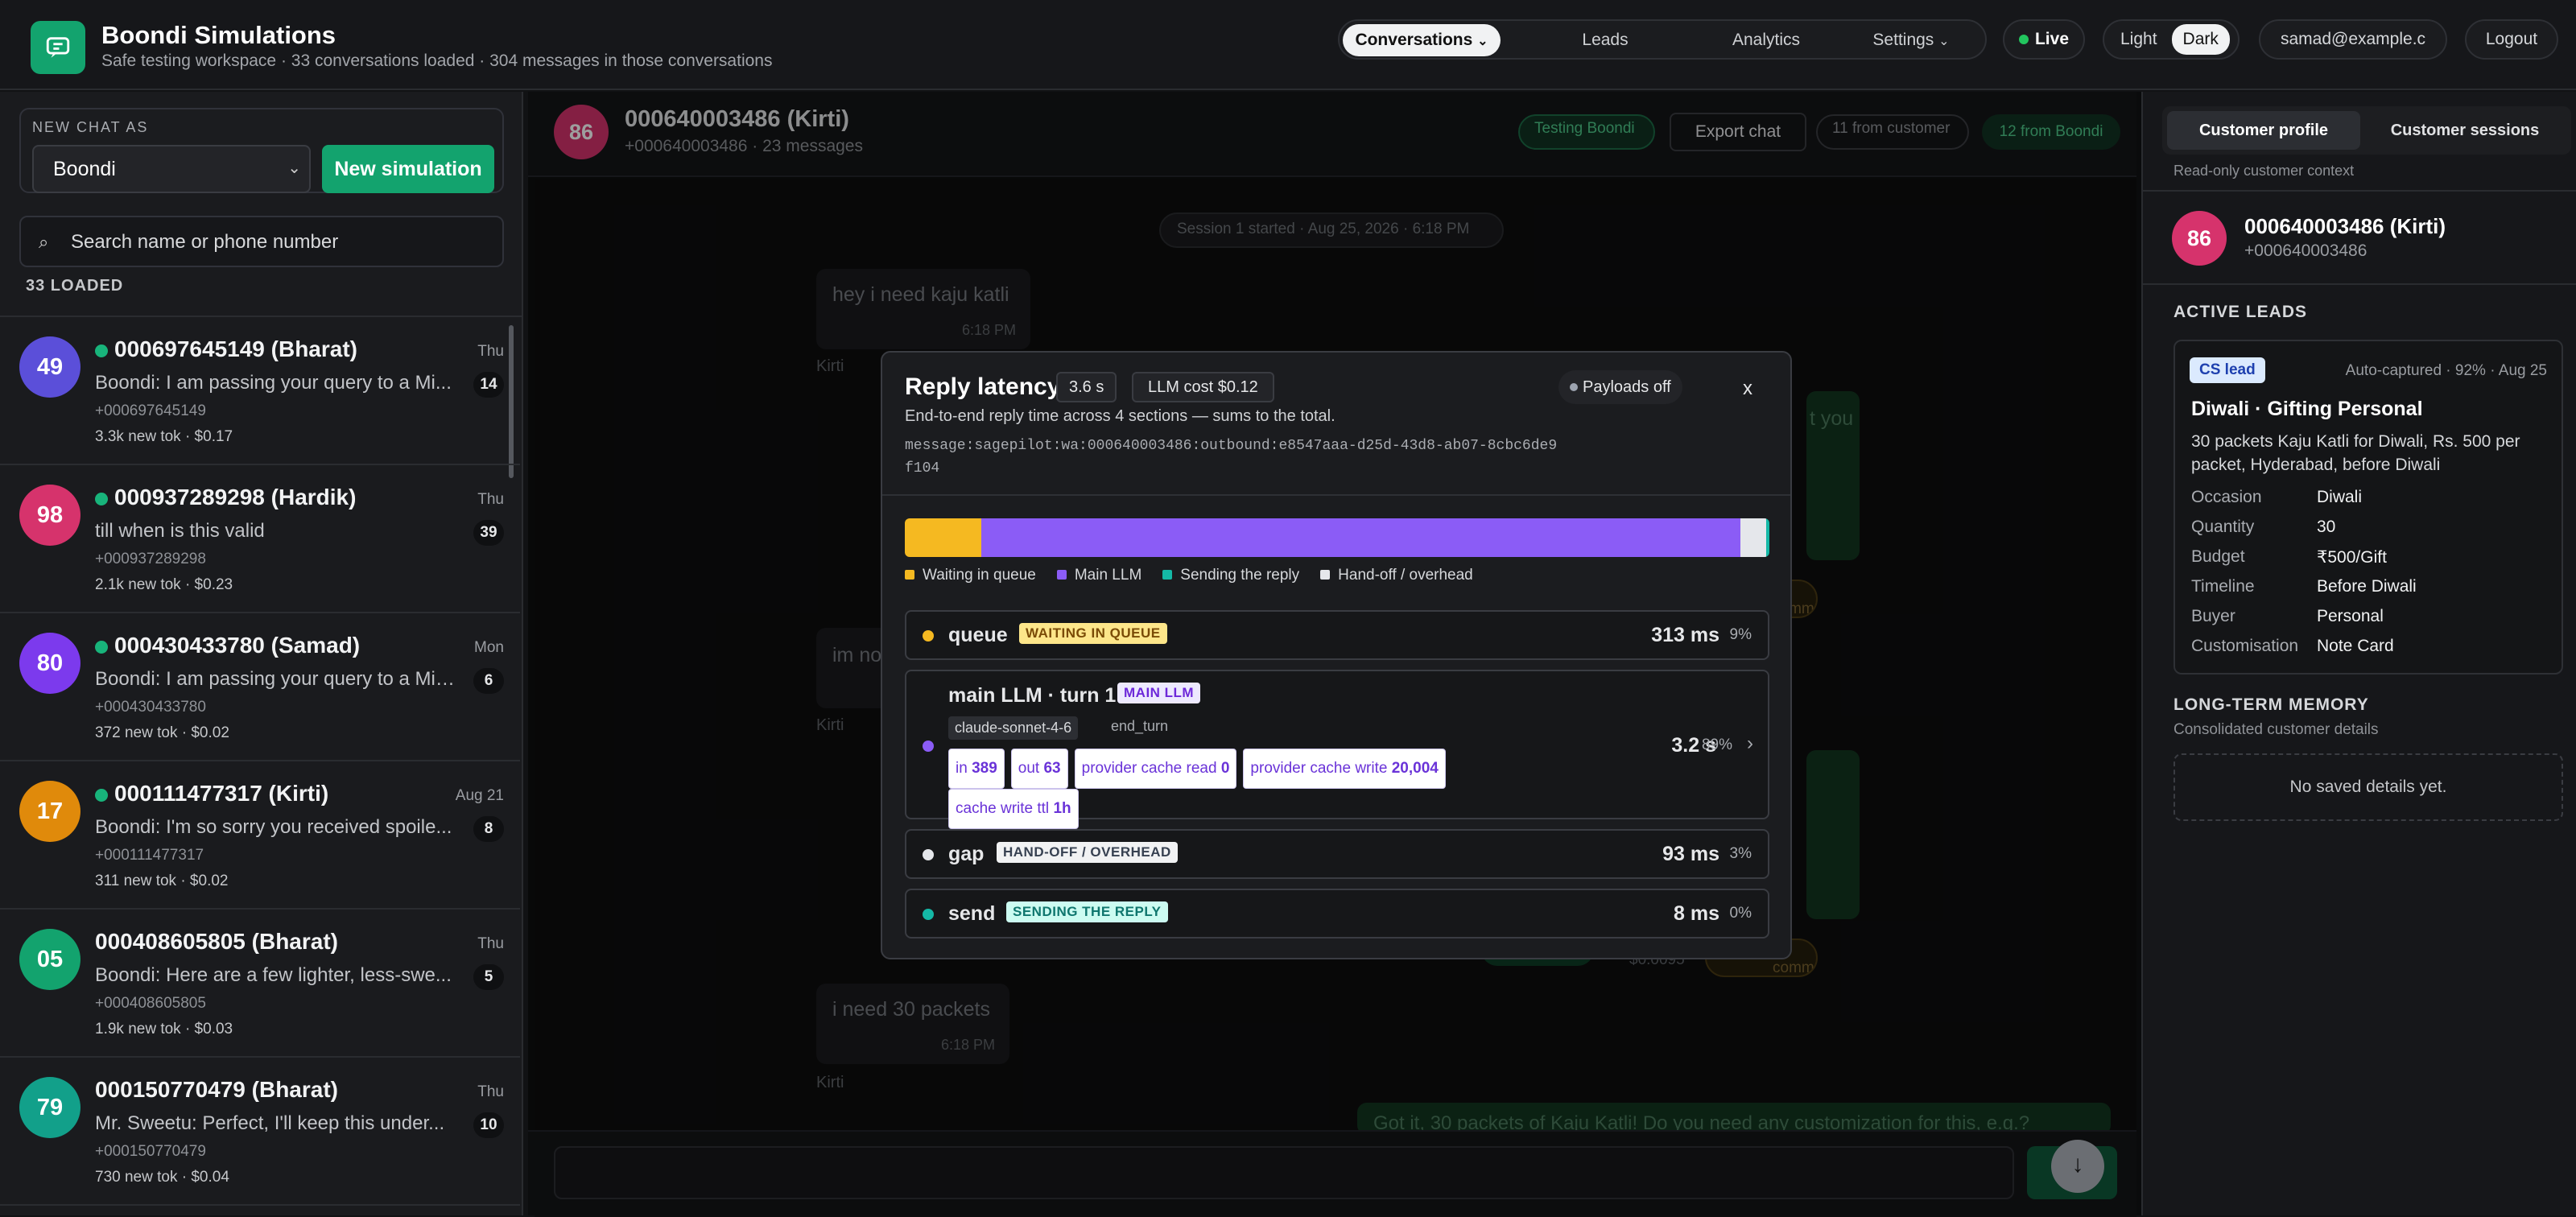  Describe the element at coordinates (1108, 575) in the screenshot. I see `legend-label: Main LLM` at that location.